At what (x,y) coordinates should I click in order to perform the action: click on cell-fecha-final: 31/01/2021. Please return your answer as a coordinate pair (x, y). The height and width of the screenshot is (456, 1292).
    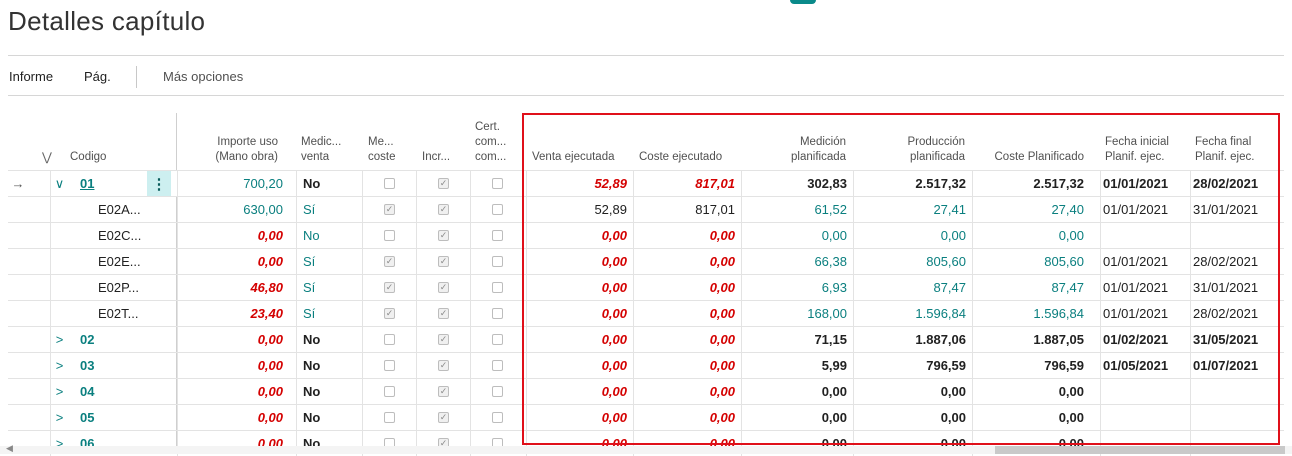
    Looking at the image, I should click on (1237, 287).